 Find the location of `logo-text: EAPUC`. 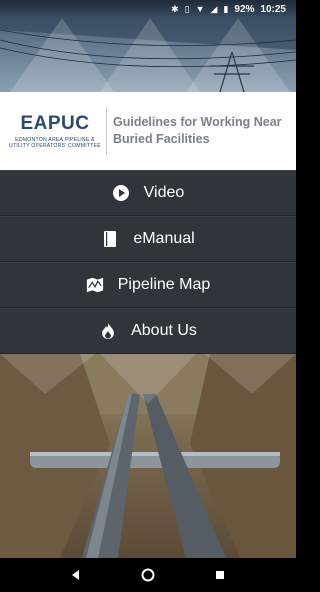

logo-text: EAPUC is located at coordinates (54, 124).